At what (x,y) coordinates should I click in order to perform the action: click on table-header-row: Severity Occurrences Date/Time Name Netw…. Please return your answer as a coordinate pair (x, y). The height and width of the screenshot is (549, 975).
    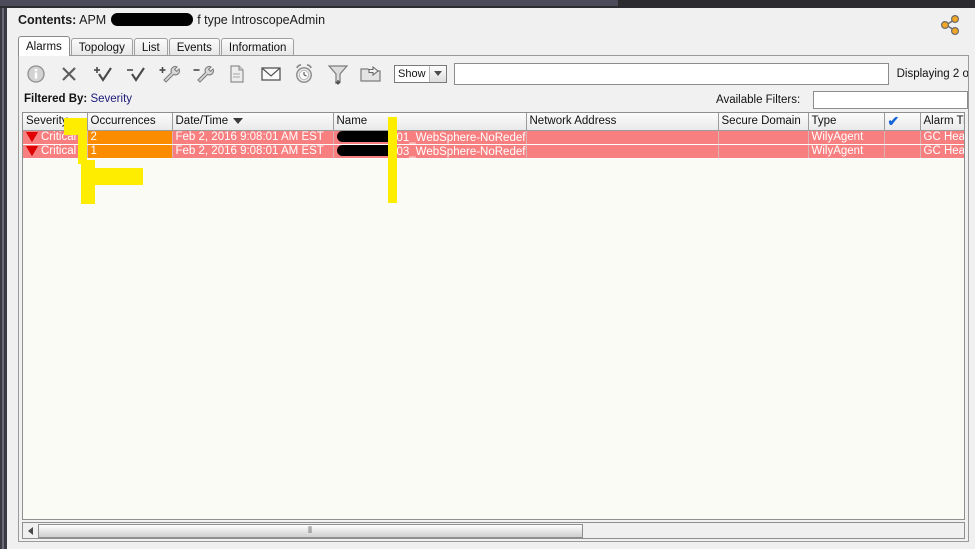
    Looking at the image, I should click on (494, 122).